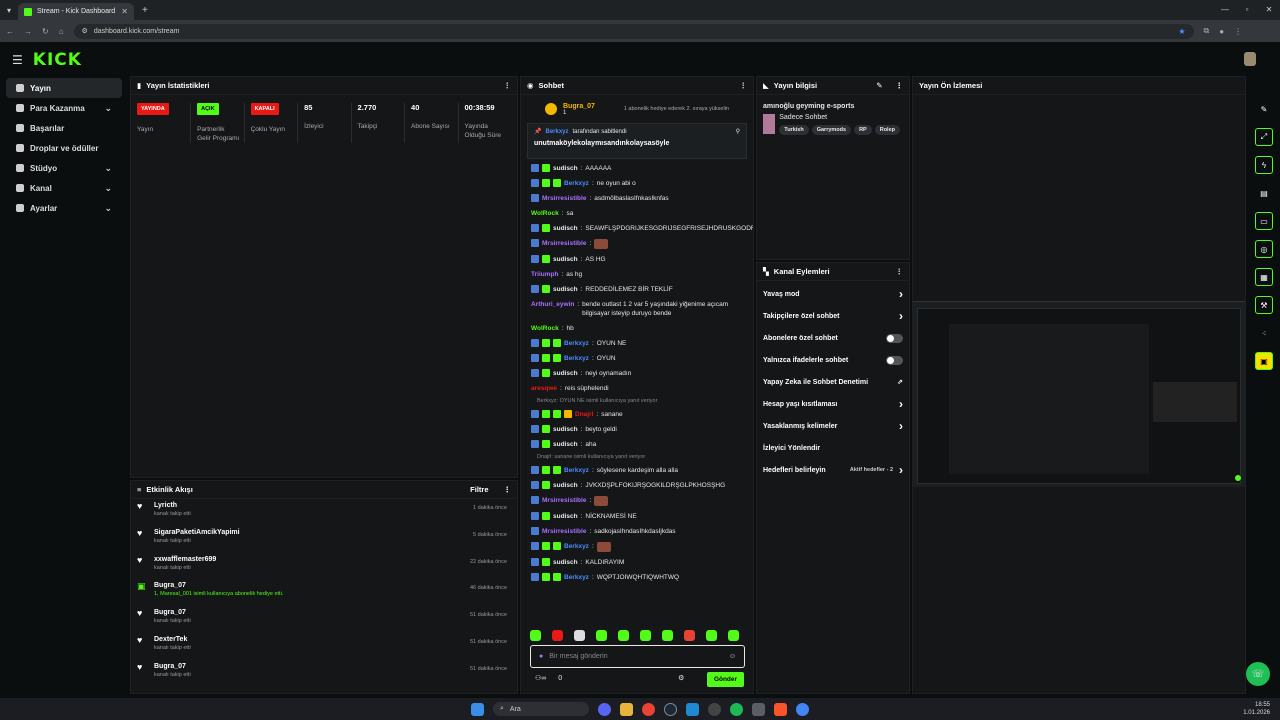 The width and height of the screenshot is (1280, 720). Describe the element at coordinates (64, 88) in the screenshot. I see `sidebar-item: Yayın` at that location.